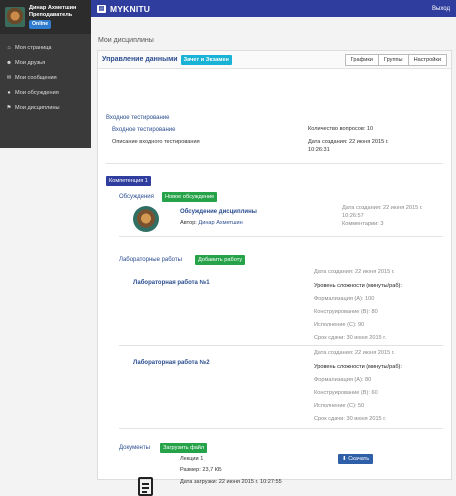 This screenshot has height=496, width=456. I want to click on download-button: ⬇ Скачать, so click(356, 459).